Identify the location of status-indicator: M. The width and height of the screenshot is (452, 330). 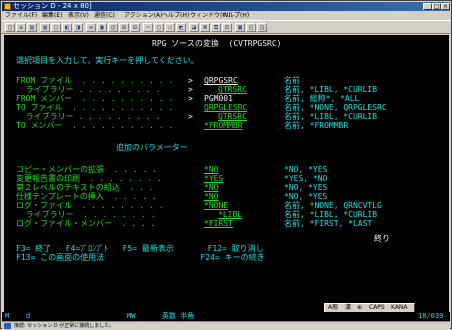
(7, 316).